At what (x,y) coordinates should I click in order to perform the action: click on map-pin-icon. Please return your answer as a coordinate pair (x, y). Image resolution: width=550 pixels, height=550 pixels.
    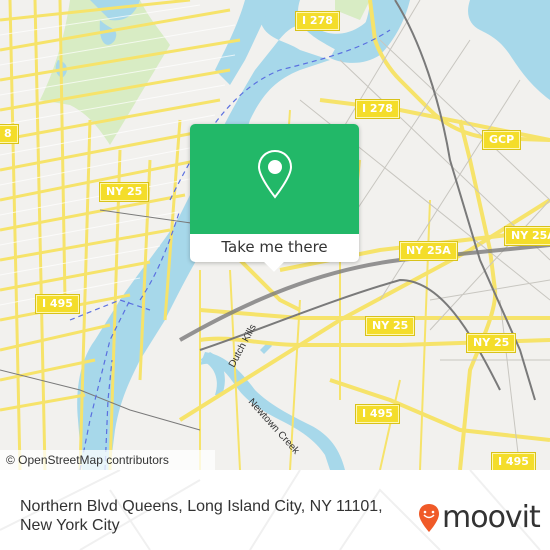
    Looking at the image, I should click on (275, 174).